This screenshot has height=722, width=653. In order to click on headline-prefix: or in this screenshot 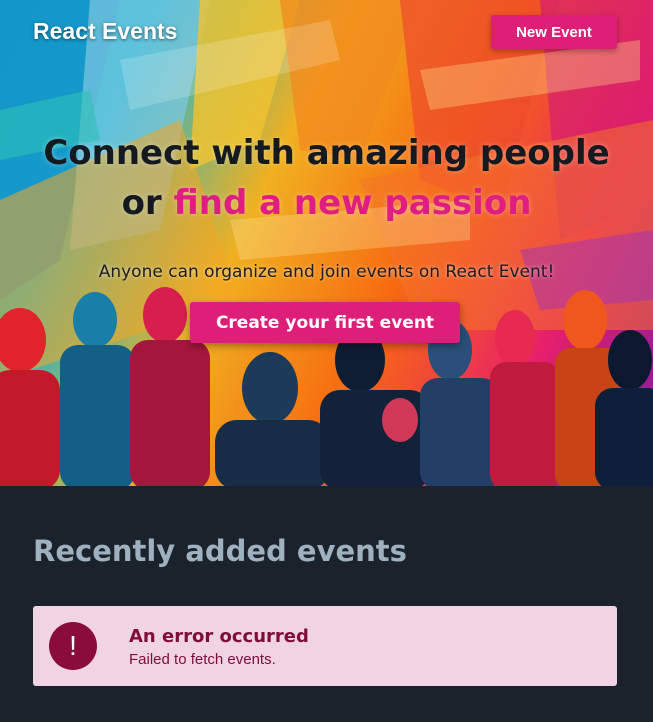, I will do `click(147, 203)`.